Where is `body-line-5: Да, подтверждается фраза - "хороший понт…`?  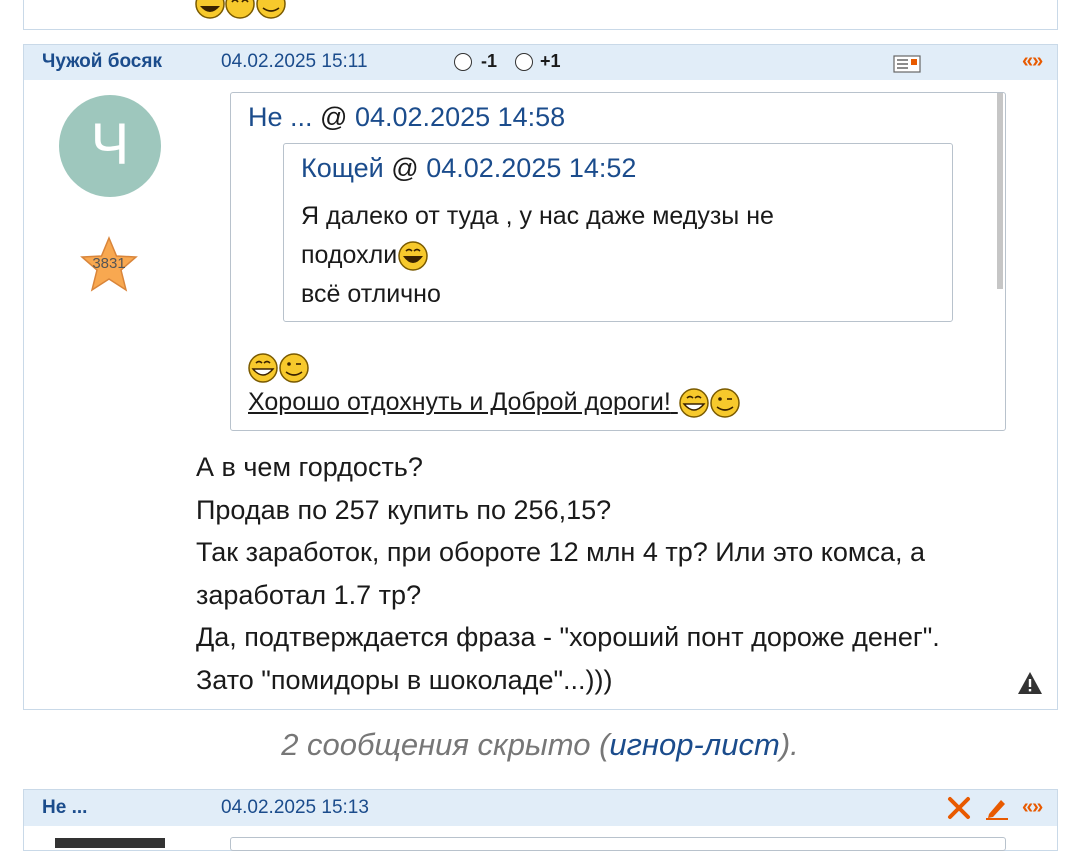
body-line-5: Да, подтверждается фраза - "хороший понт… is located at coordinates (568, 637).